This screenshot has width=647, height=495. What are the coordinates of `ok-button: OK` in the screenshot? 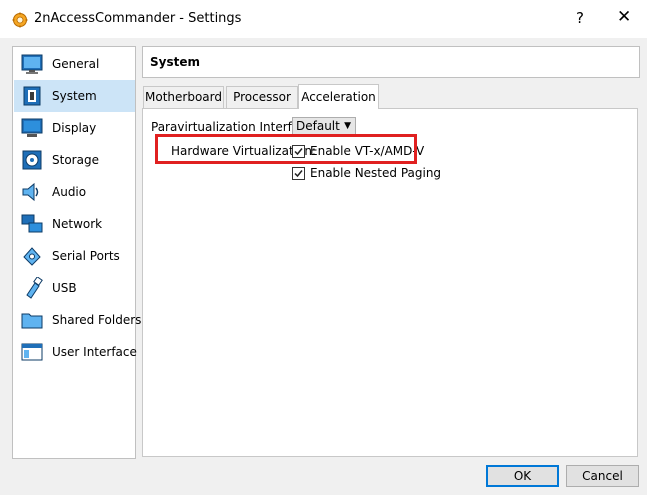 It's located at (522, 476).